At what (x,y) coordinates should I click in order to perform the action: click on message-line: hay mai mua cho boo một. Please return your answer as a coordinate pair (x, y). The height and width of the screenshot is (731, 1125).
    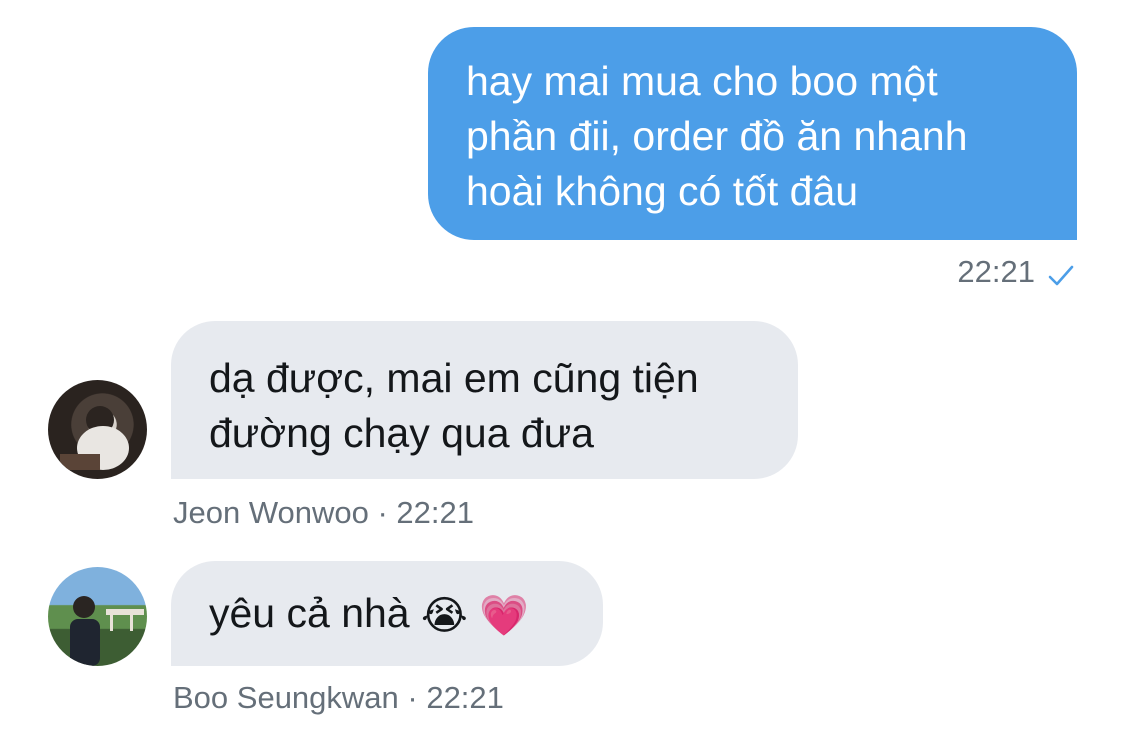
    Looking at the image, I should click on (702, 81).